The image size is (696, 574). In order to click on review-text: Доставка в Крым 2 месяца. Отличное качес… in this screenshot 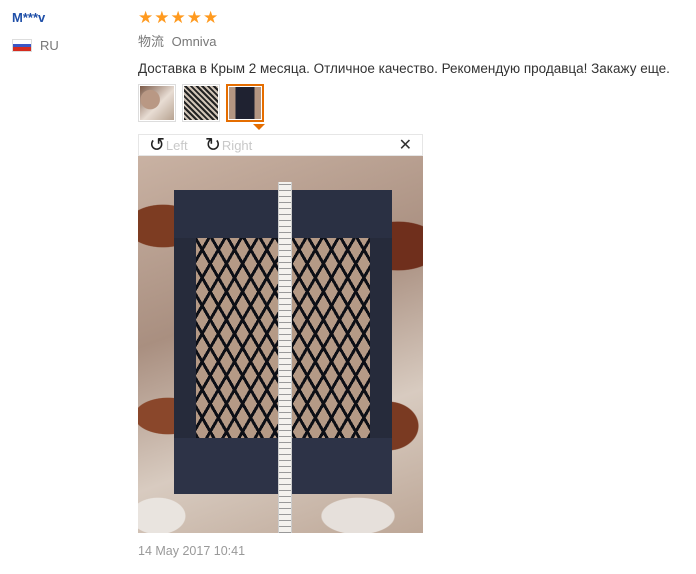, I will do `click(404, 68)`.